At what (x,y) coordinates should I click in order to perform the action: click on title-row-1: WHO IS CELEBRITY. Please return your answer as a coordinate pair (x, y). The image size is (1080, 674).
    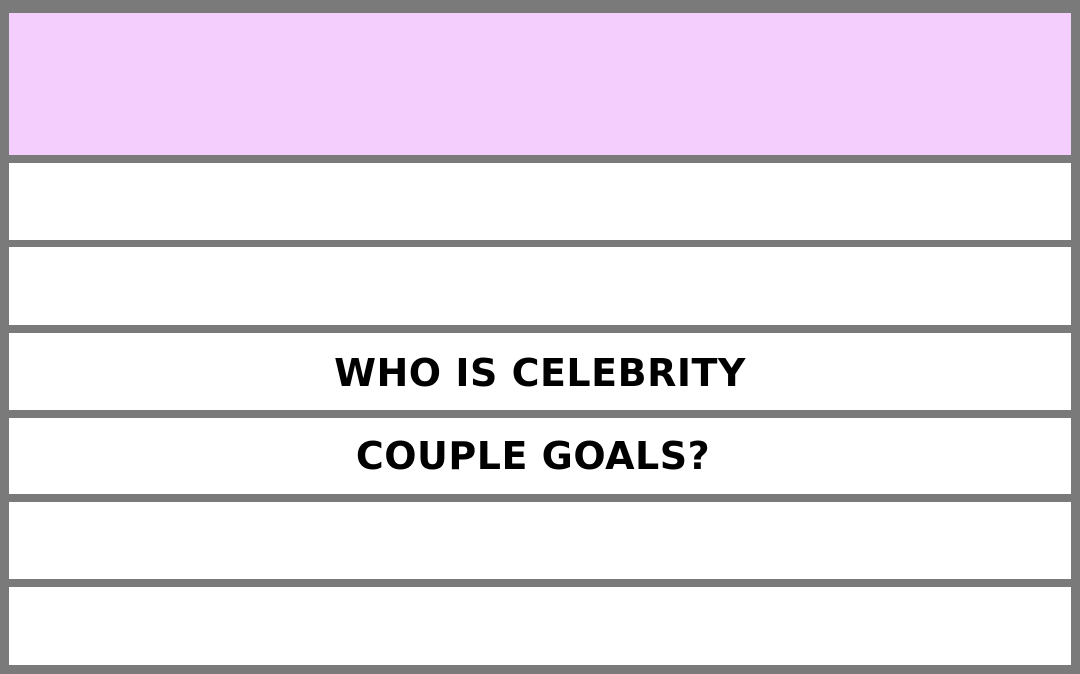
    Looking at the image, I should click on (540, 371).